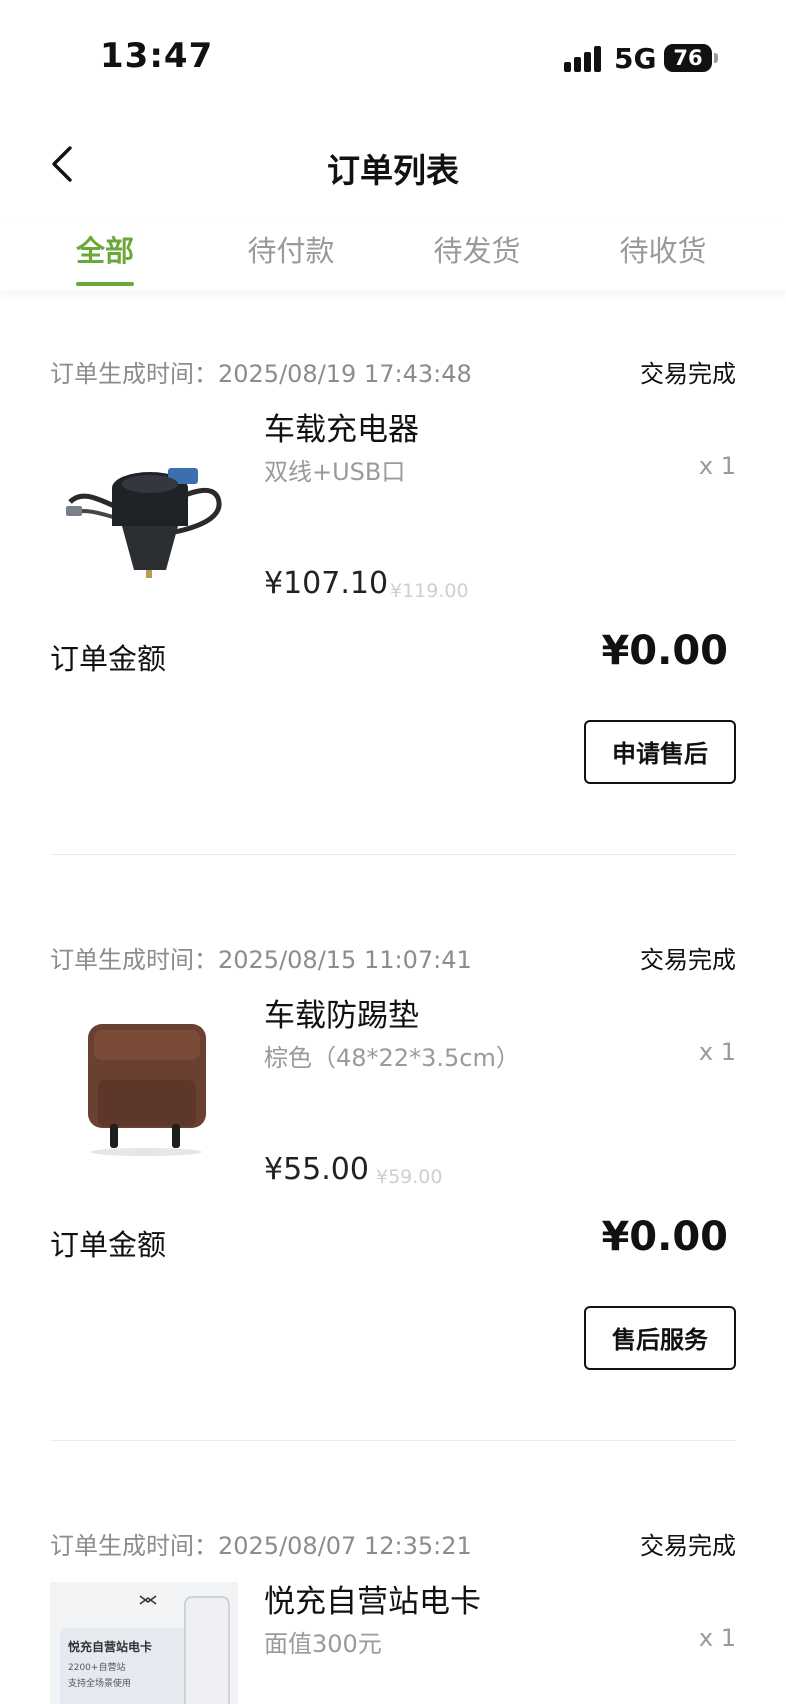  I want to click on car-charger-image, so click(144, 495).